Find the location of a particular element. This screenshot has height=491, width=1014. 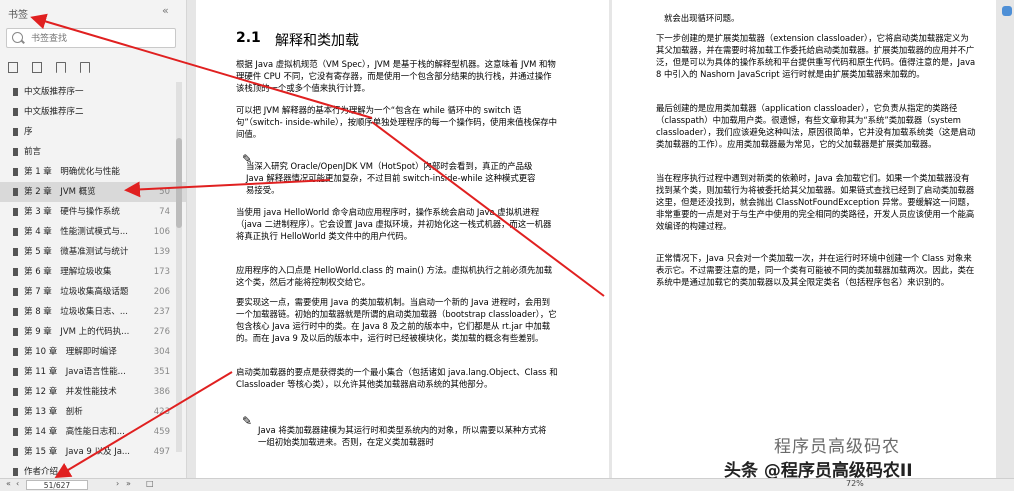

fit-page-icon: □ is located at coordinates (150, 483).